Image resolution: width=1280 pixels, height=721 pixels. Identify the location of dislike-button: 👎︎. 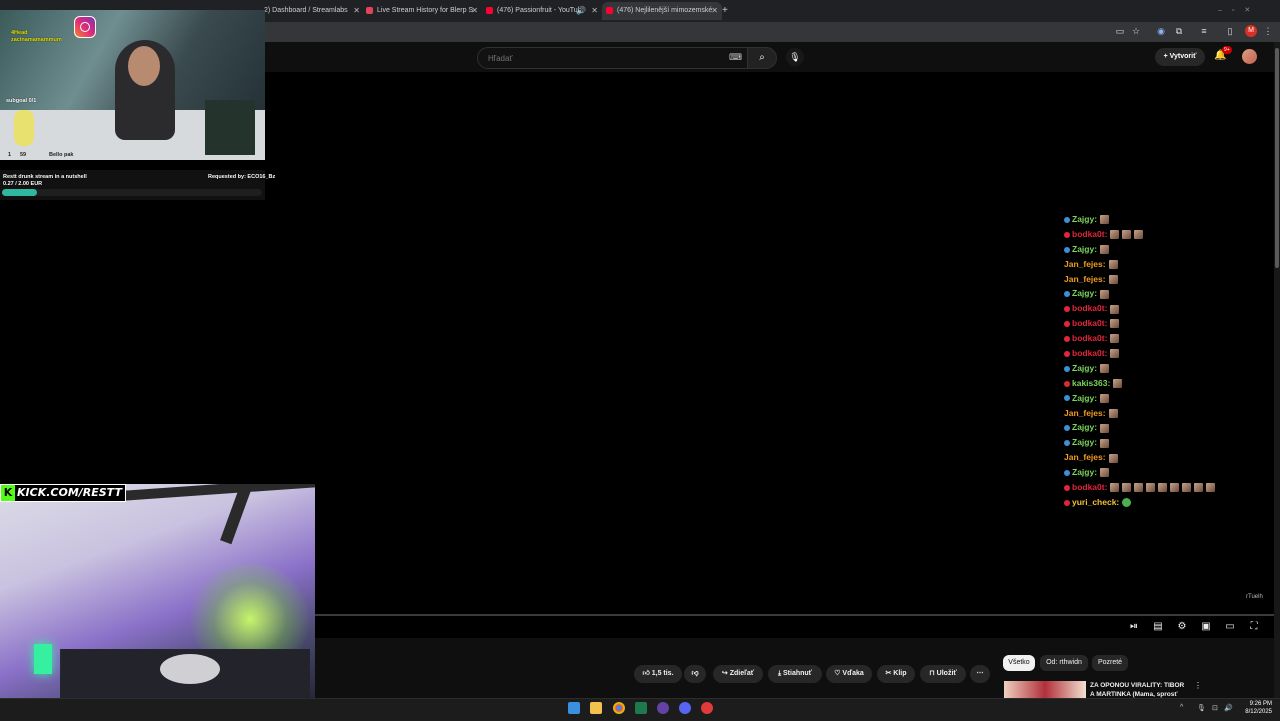
(695, 674).